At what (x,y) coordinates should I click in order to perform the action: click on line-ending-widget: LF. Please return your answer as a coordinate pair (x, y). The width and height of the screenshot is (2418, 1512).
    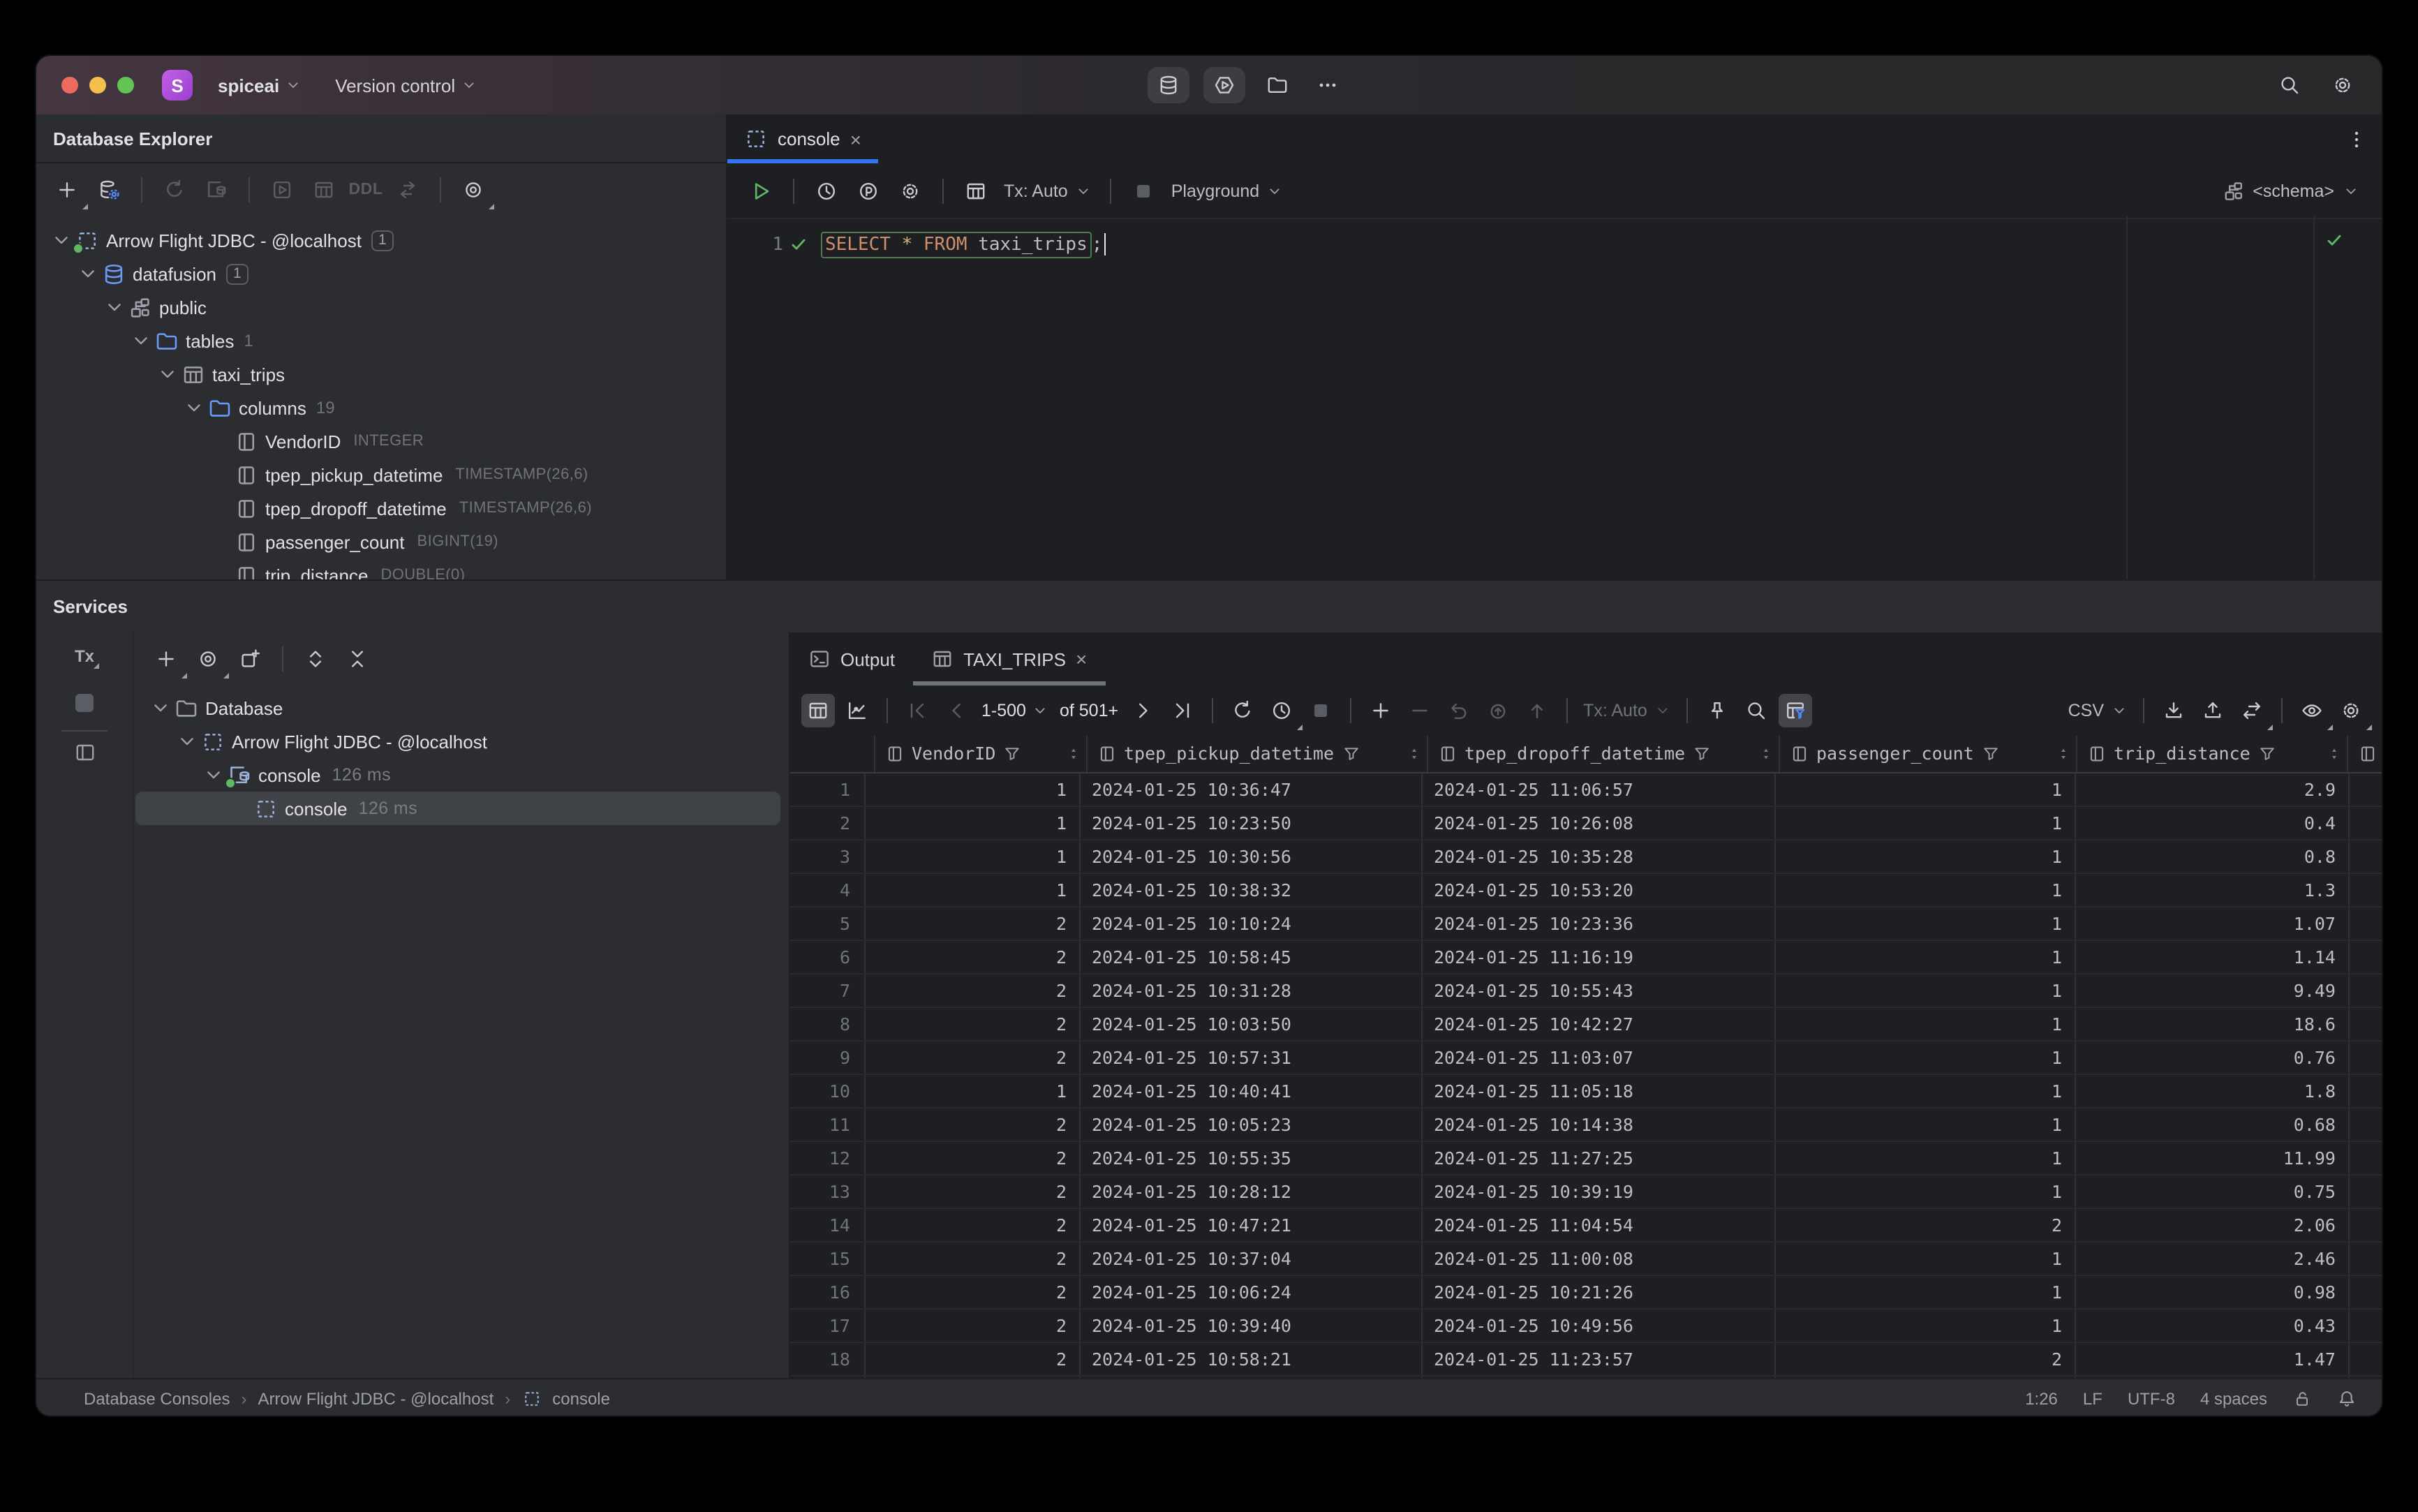
    Looking at the image, I should click on (2092, 1398).